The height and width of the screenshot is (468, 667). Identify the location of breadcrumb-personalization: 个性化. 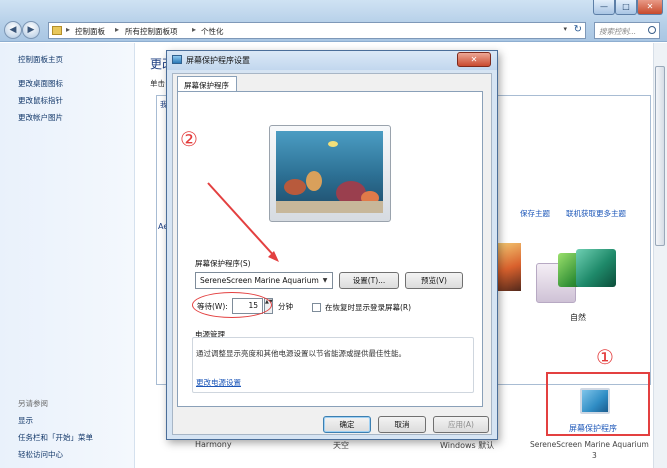
(212, 31).